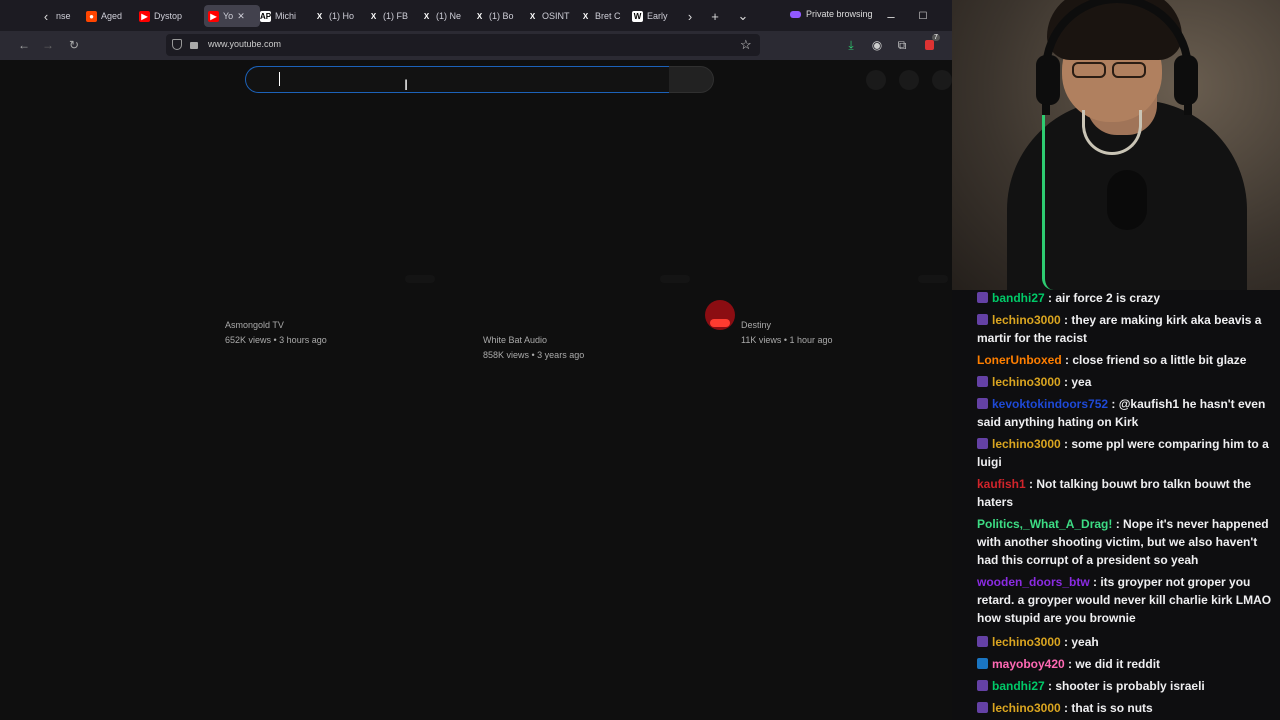 The image size is (1280, 720). What do you see at coordinates (254, 325) in the screenshot?
I see `video-channel-name: Asmongold TV` at bounding box center [254, 325].